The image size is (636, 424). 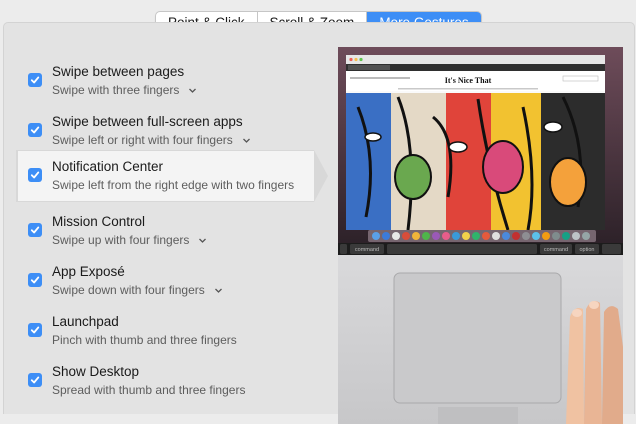 I want to click on gesture-item-app-expose: App Exposé Swipe down with four fingers, so click(x=169, y=282).